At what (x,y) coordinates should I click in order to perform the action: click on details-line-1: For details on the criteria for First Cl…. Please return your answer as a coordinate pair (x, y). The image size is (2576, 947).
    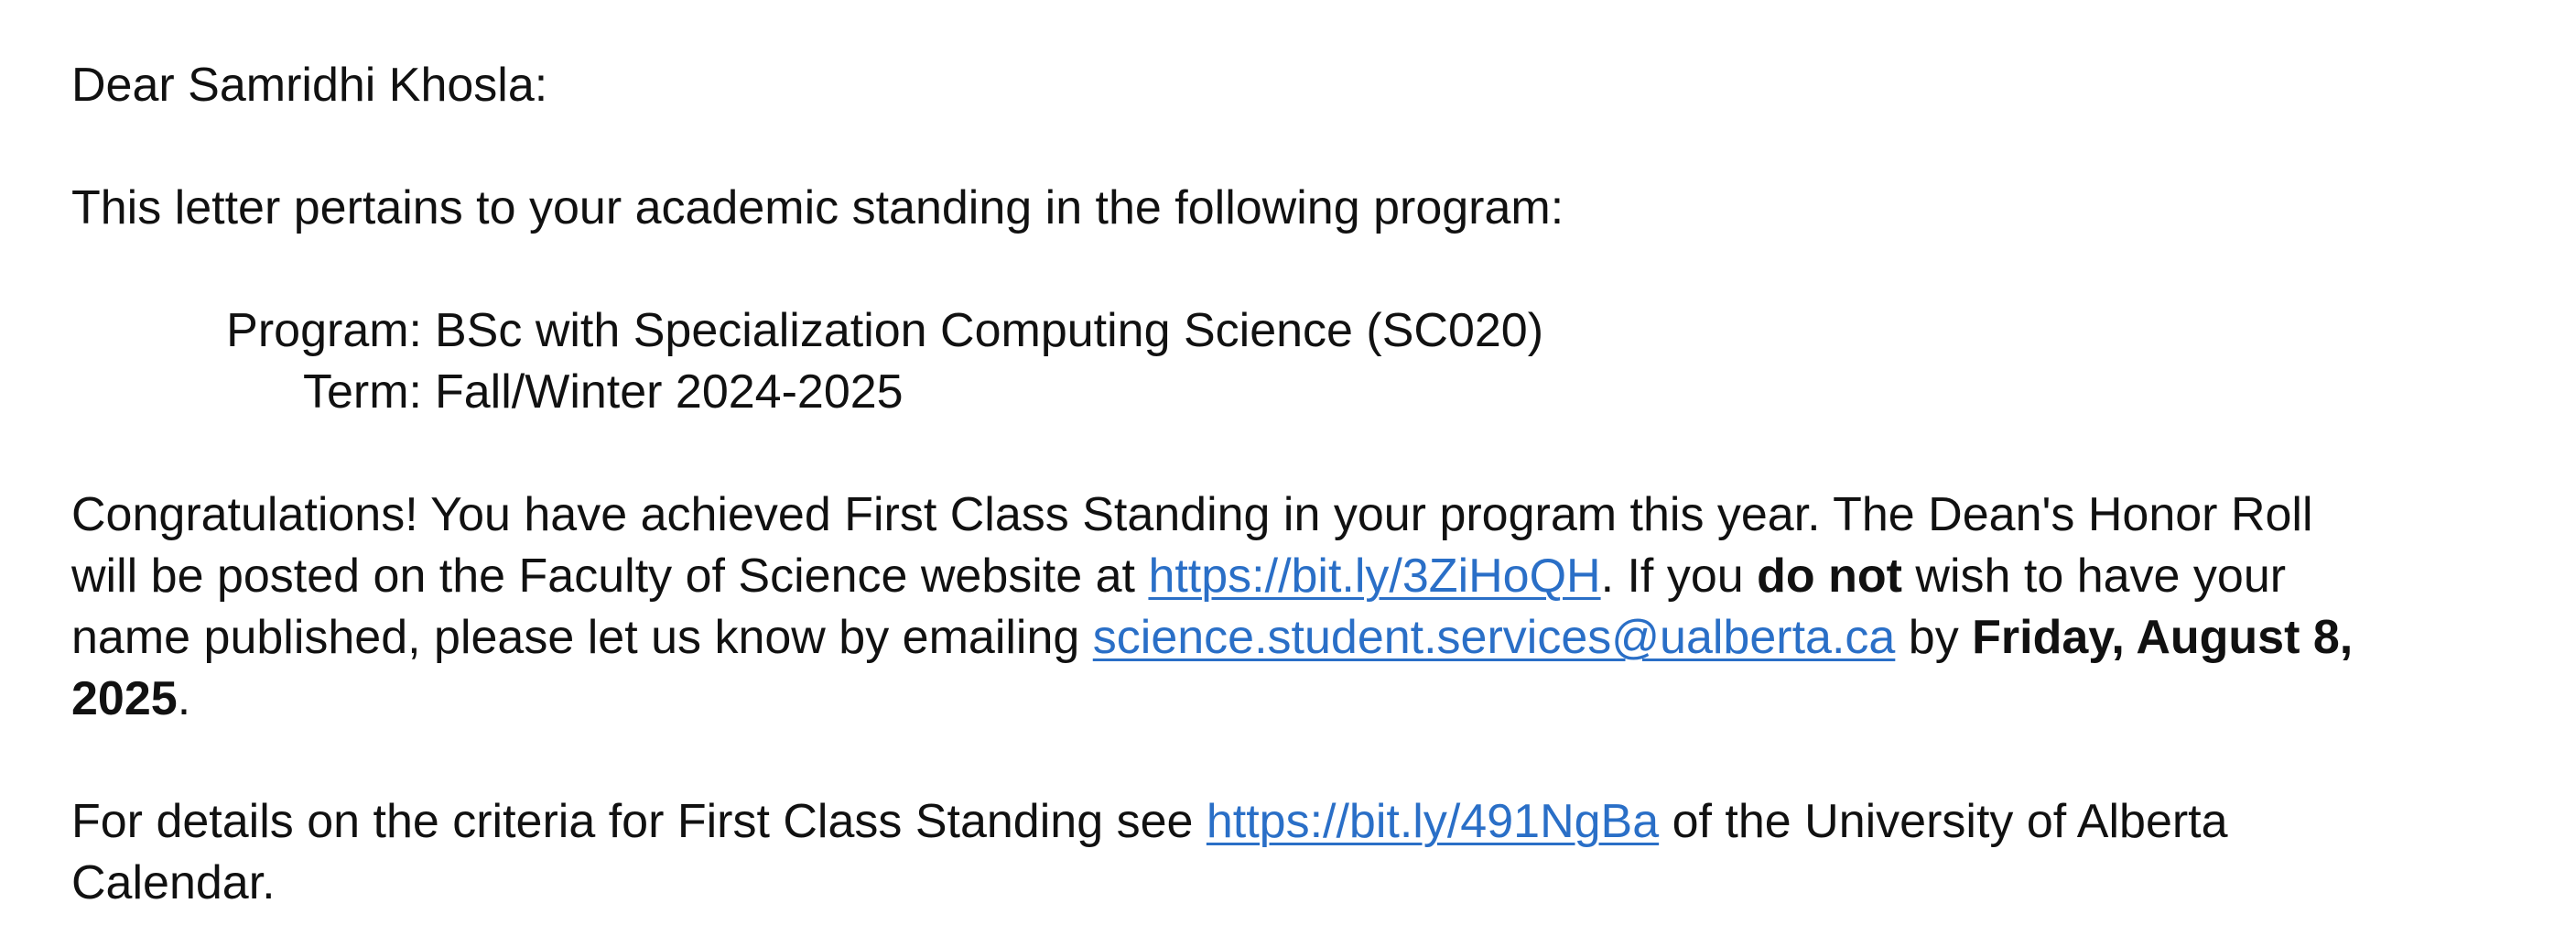
    Looking at the image, I should click on (1307, 822).